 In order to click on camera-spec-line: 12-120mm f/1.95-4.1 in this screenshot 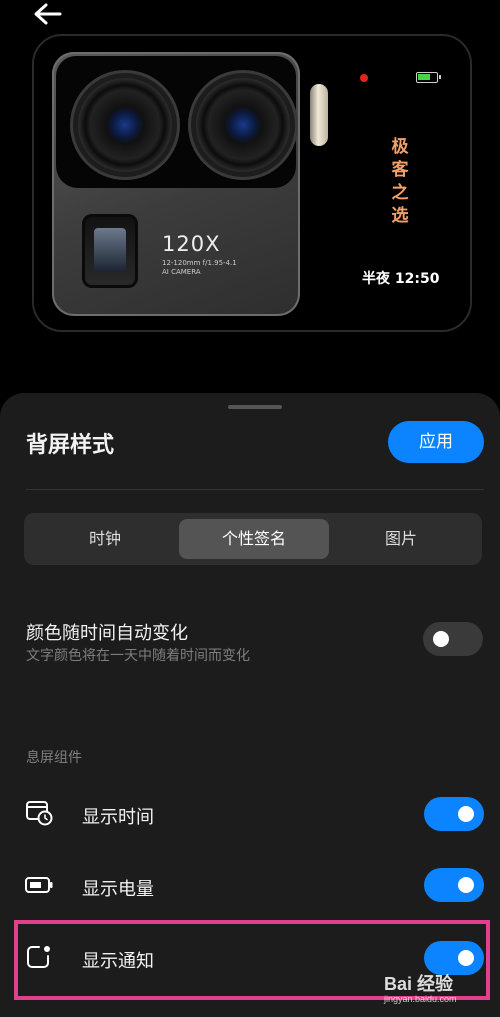, I will do `click(199, 263)`.